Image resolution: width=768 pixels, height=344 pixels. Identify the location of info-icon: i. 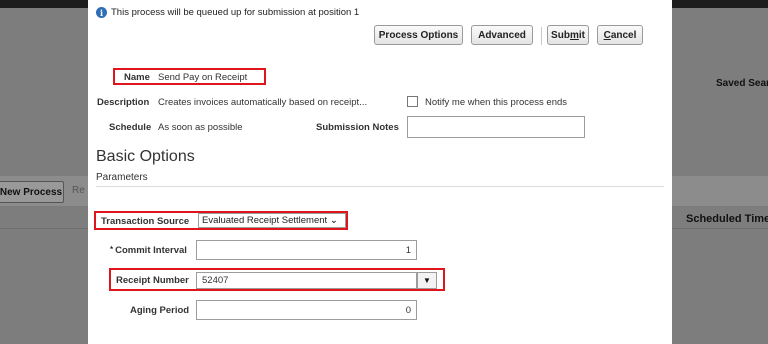
(101, 12).